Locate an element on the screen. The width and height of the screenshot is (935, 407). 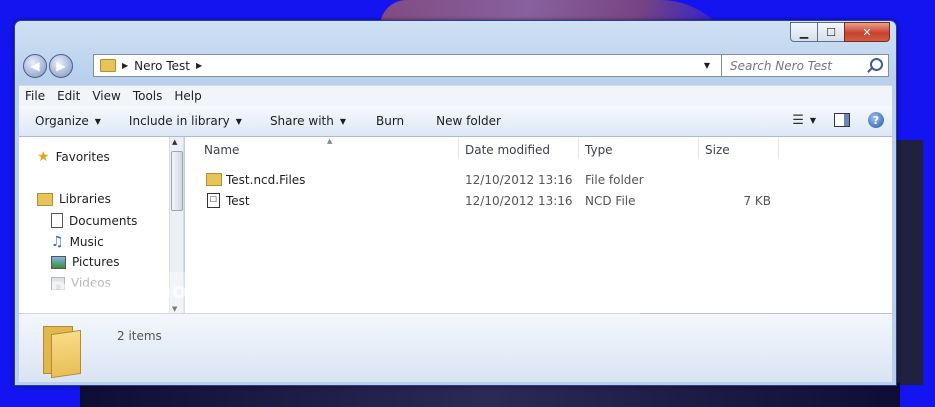
share-label: Share with is located at coordinates (301, 121).